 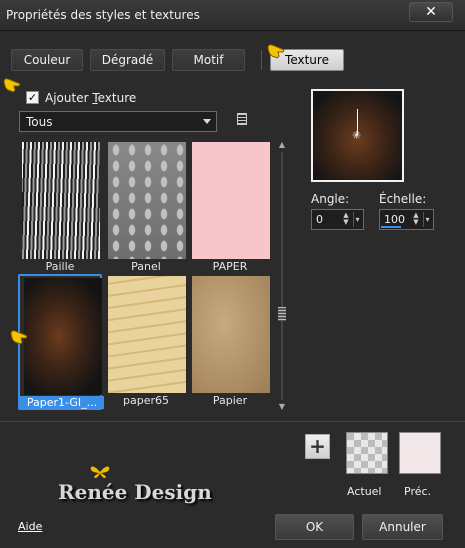 I want to click on scroll-up-icon: ▲, so click(x=282, y=145).